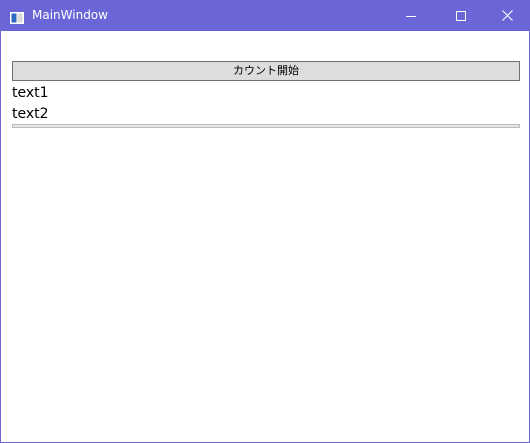 This screenshot has width=530, height=443. I want to click on title-bar: MainWindow, so click(265, 15).